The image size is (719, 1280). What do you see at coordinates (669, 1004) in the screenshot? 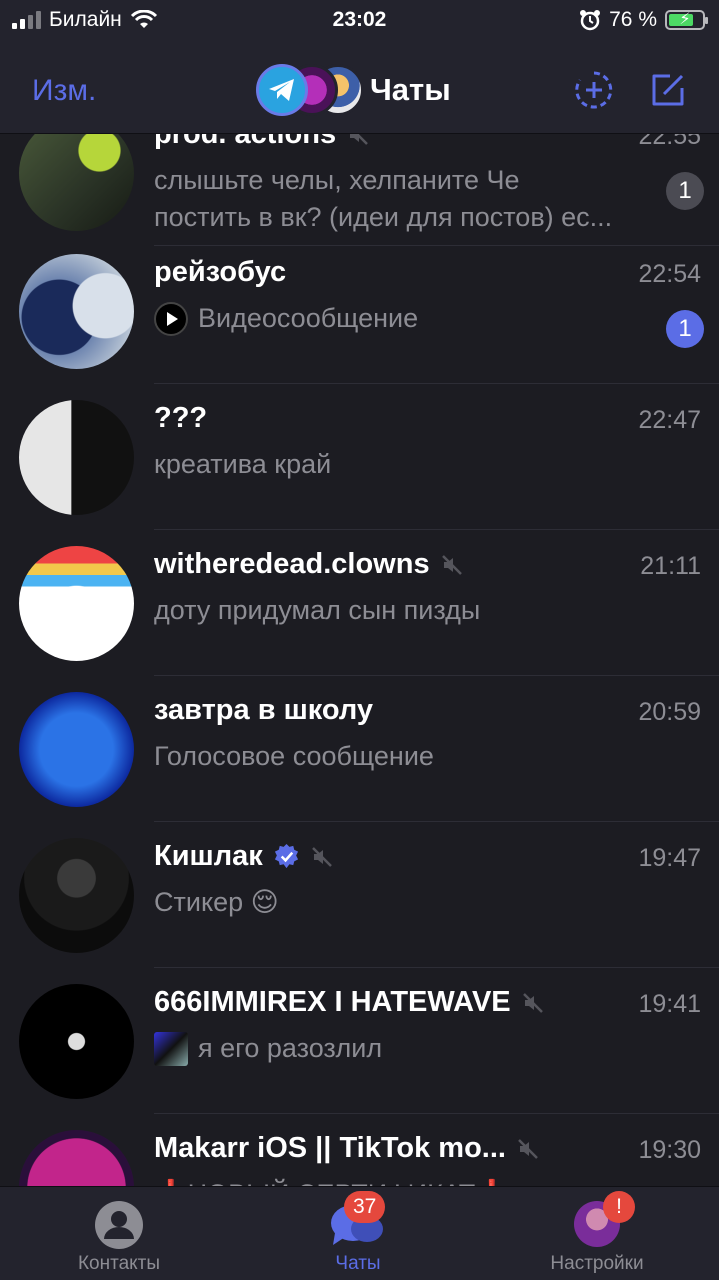
I see `chat-time: 19:41` at bounding box center [669, 1004].